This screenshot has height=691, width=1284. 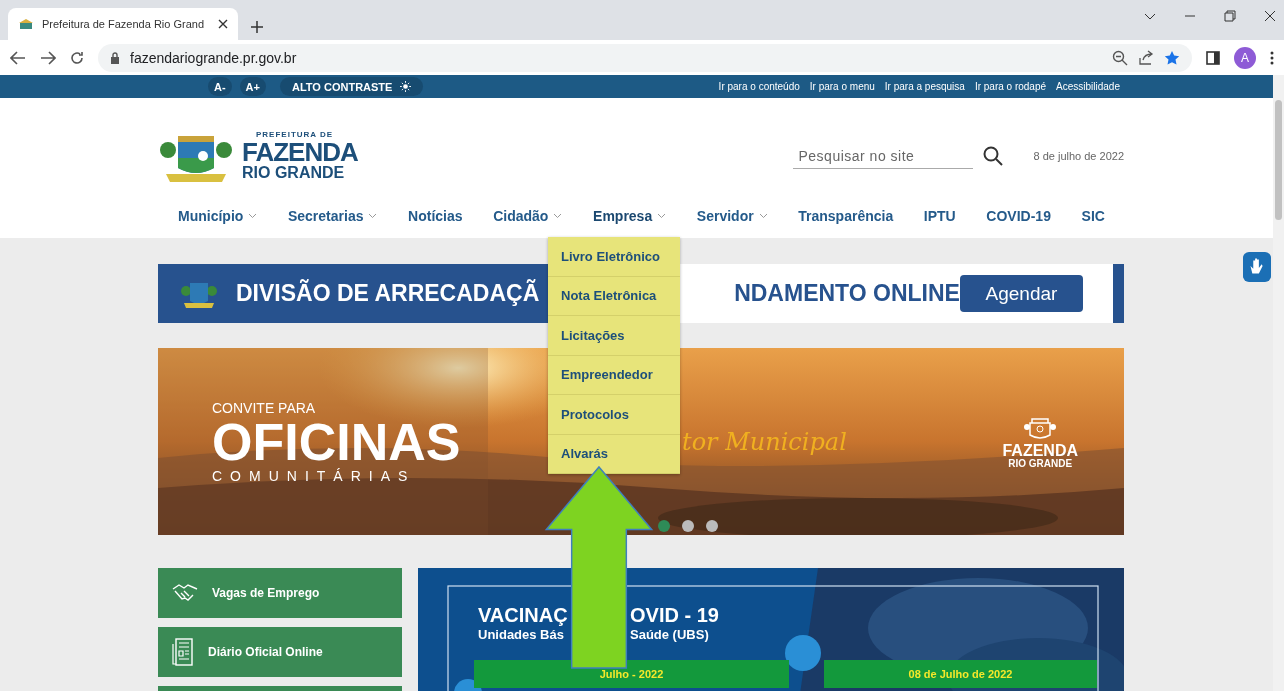 What do you see at coordinates (115, 57) in the screenshot?
I see `lock-icon` at bounding box center [115, 57].